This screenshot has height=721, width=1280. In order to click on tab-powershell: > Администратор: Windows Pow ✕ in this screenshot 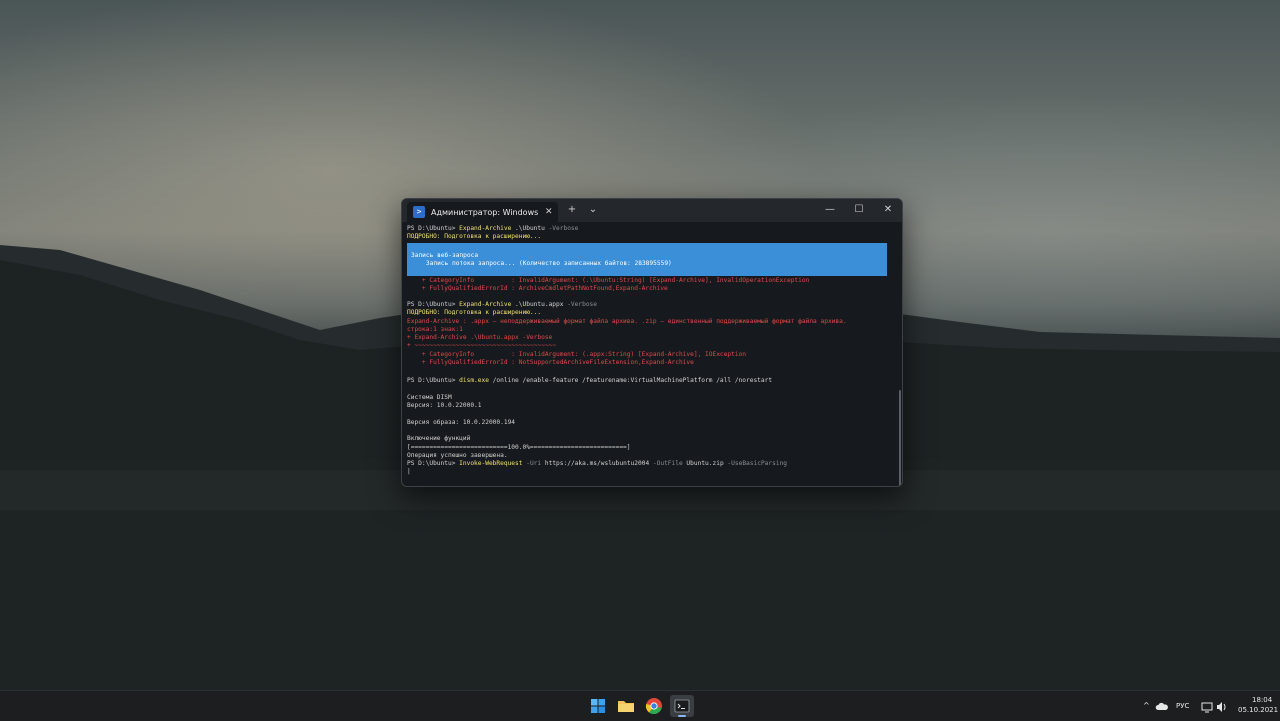, I will do `click(482, 212)`.